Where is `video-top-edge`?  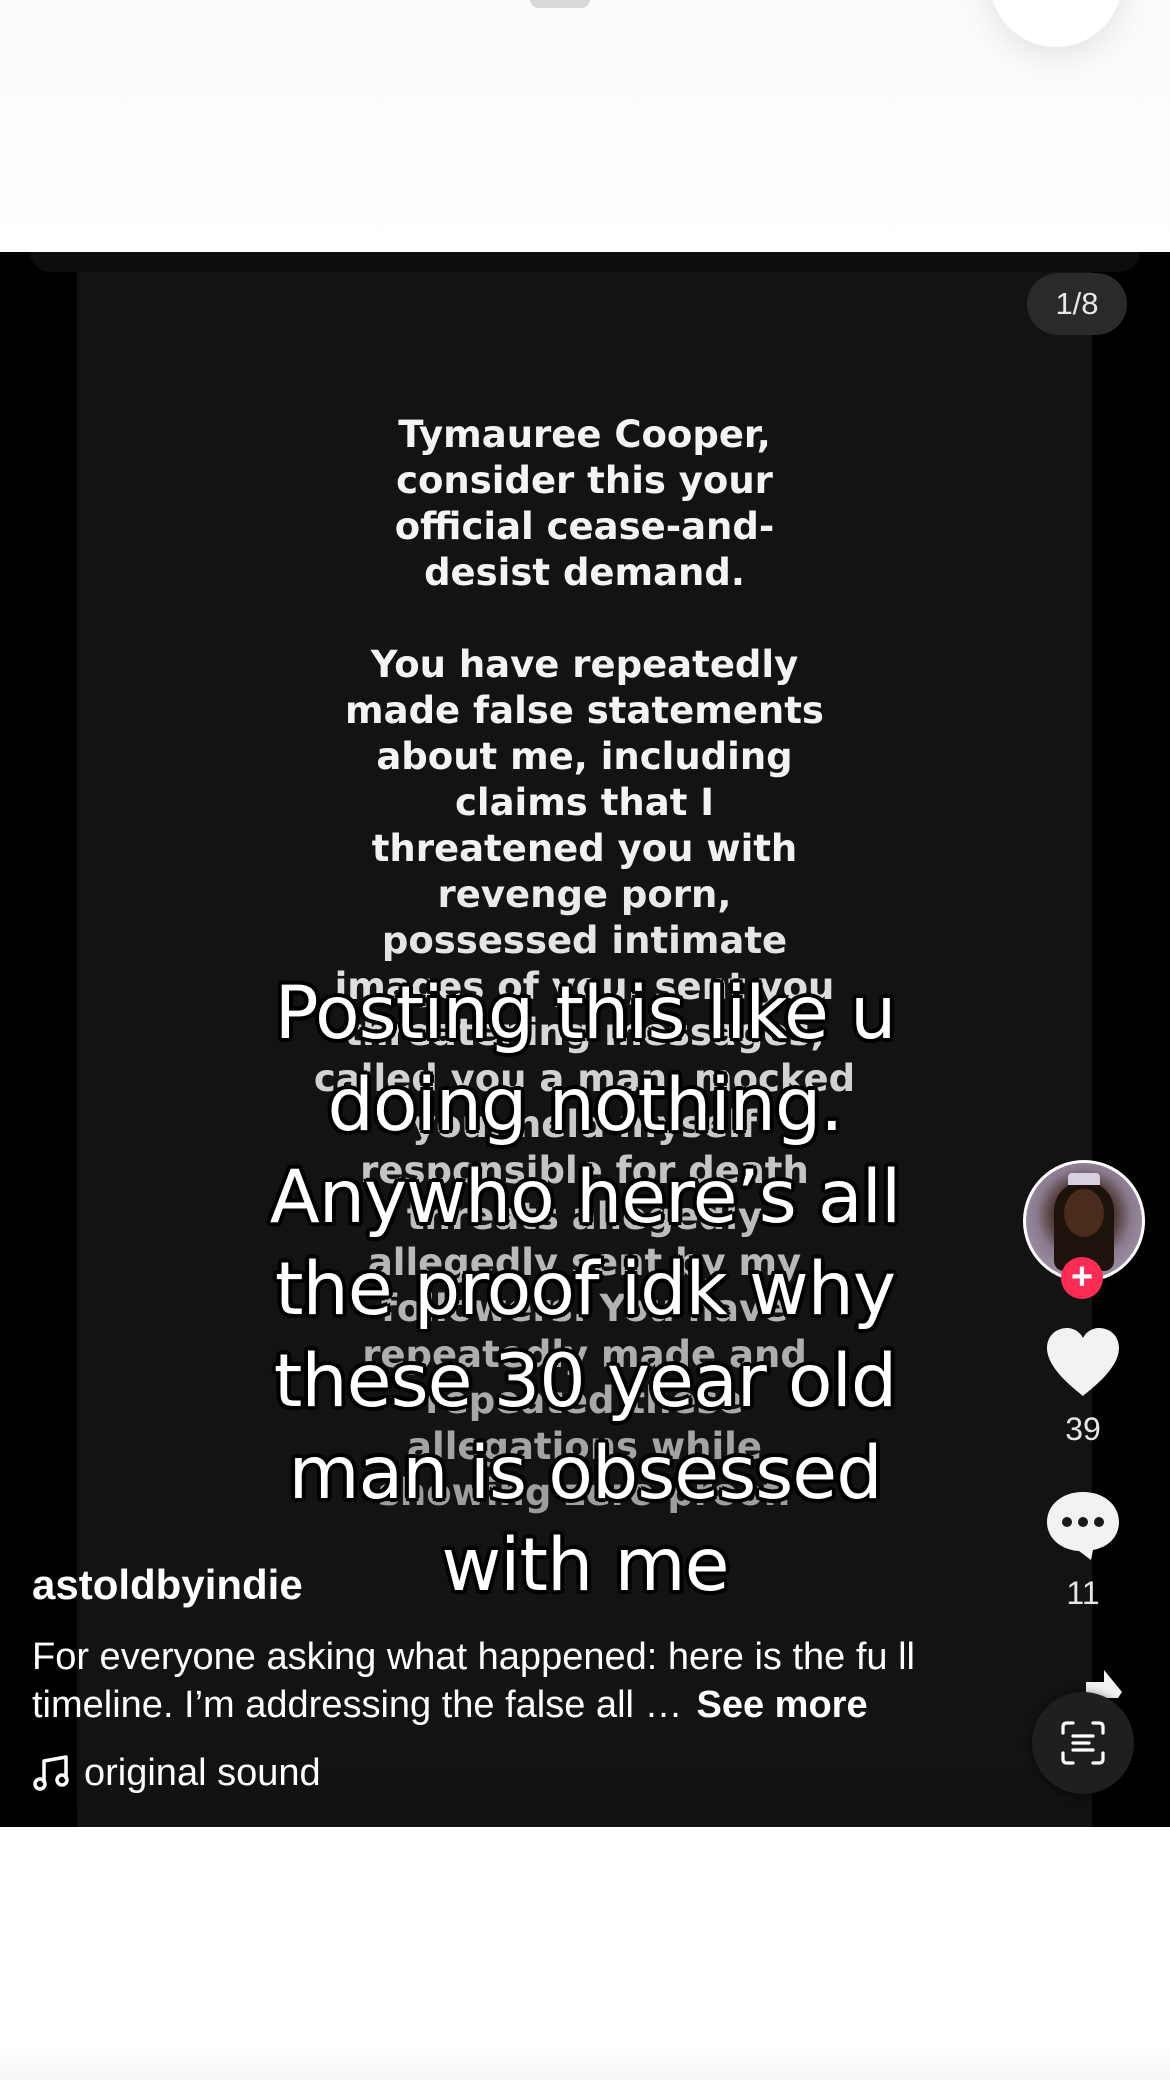
video-top-edge is located at coordinates (585, 262).